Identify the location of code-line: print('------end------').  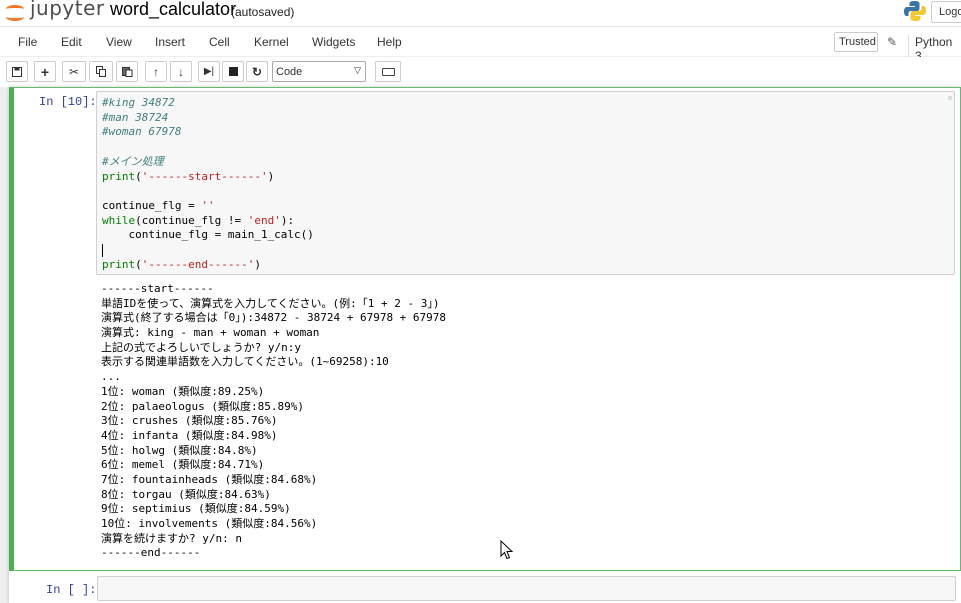
(181, 264).